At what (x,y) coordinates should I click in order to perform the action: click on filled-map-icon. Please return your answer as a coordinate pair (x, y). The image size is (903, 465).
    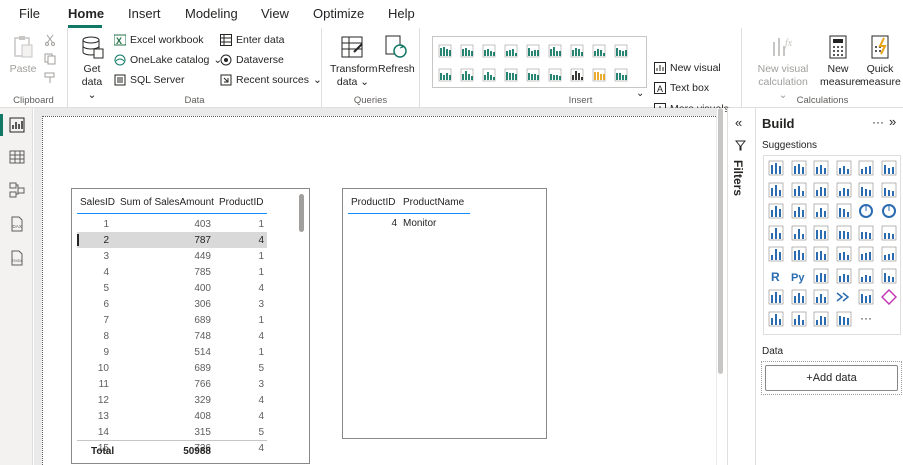
    Looking at the image, I should click on (821, 233).